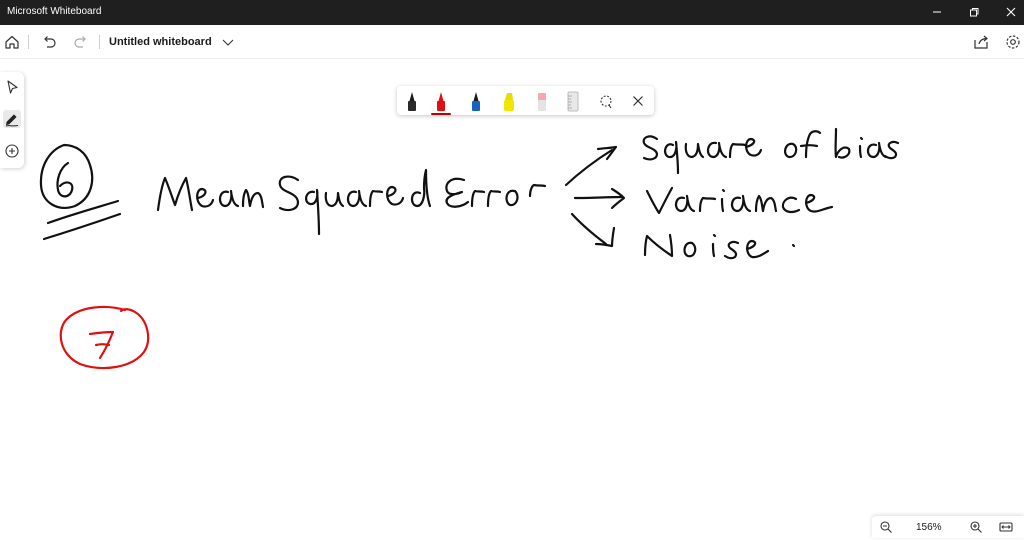  I want to click on zoom-out-button, so click(886, 527).